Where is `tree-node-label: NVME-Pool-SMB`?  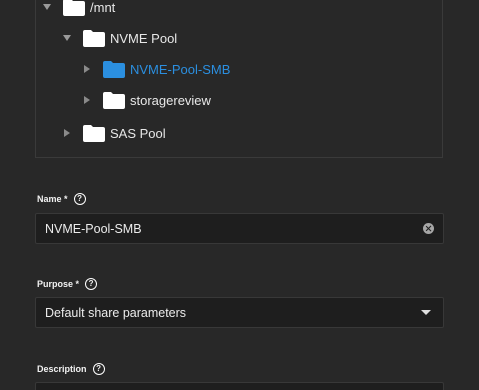 tree-node-label: NVME-Pool-SMB is located at coordinates (180, 69).